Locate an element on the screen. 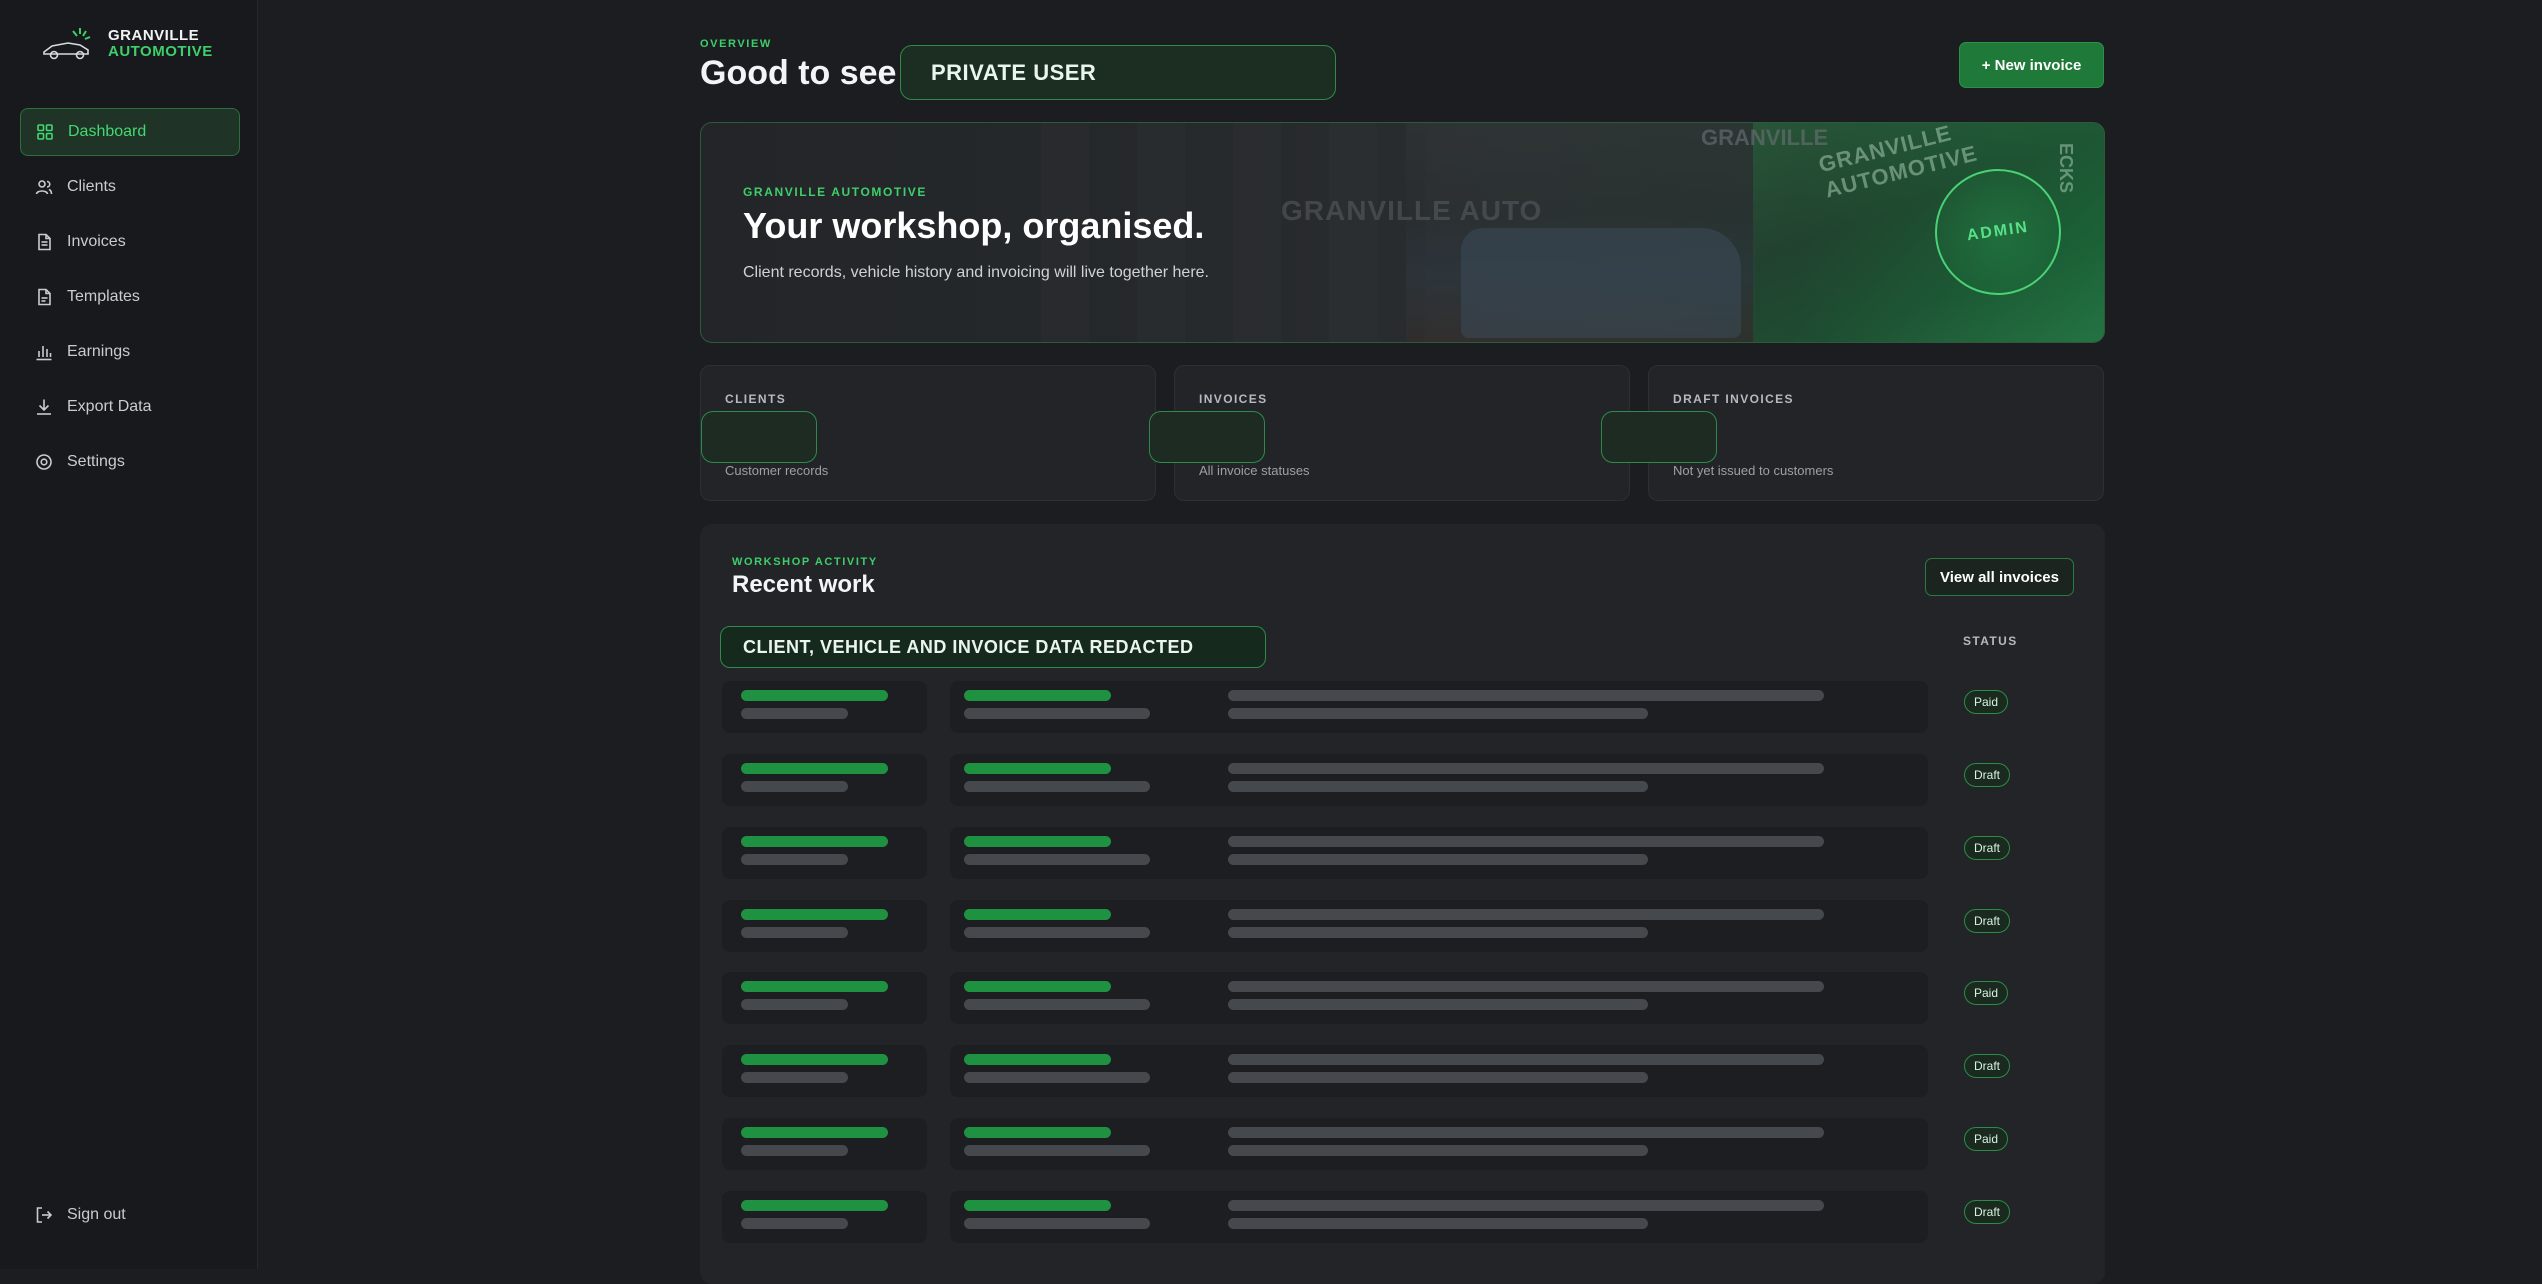 Image resolution: width=2542 pixels, height=1284 pixels. photo-sign-granville: GRANVILLE is located at coordinates (1765, 137).